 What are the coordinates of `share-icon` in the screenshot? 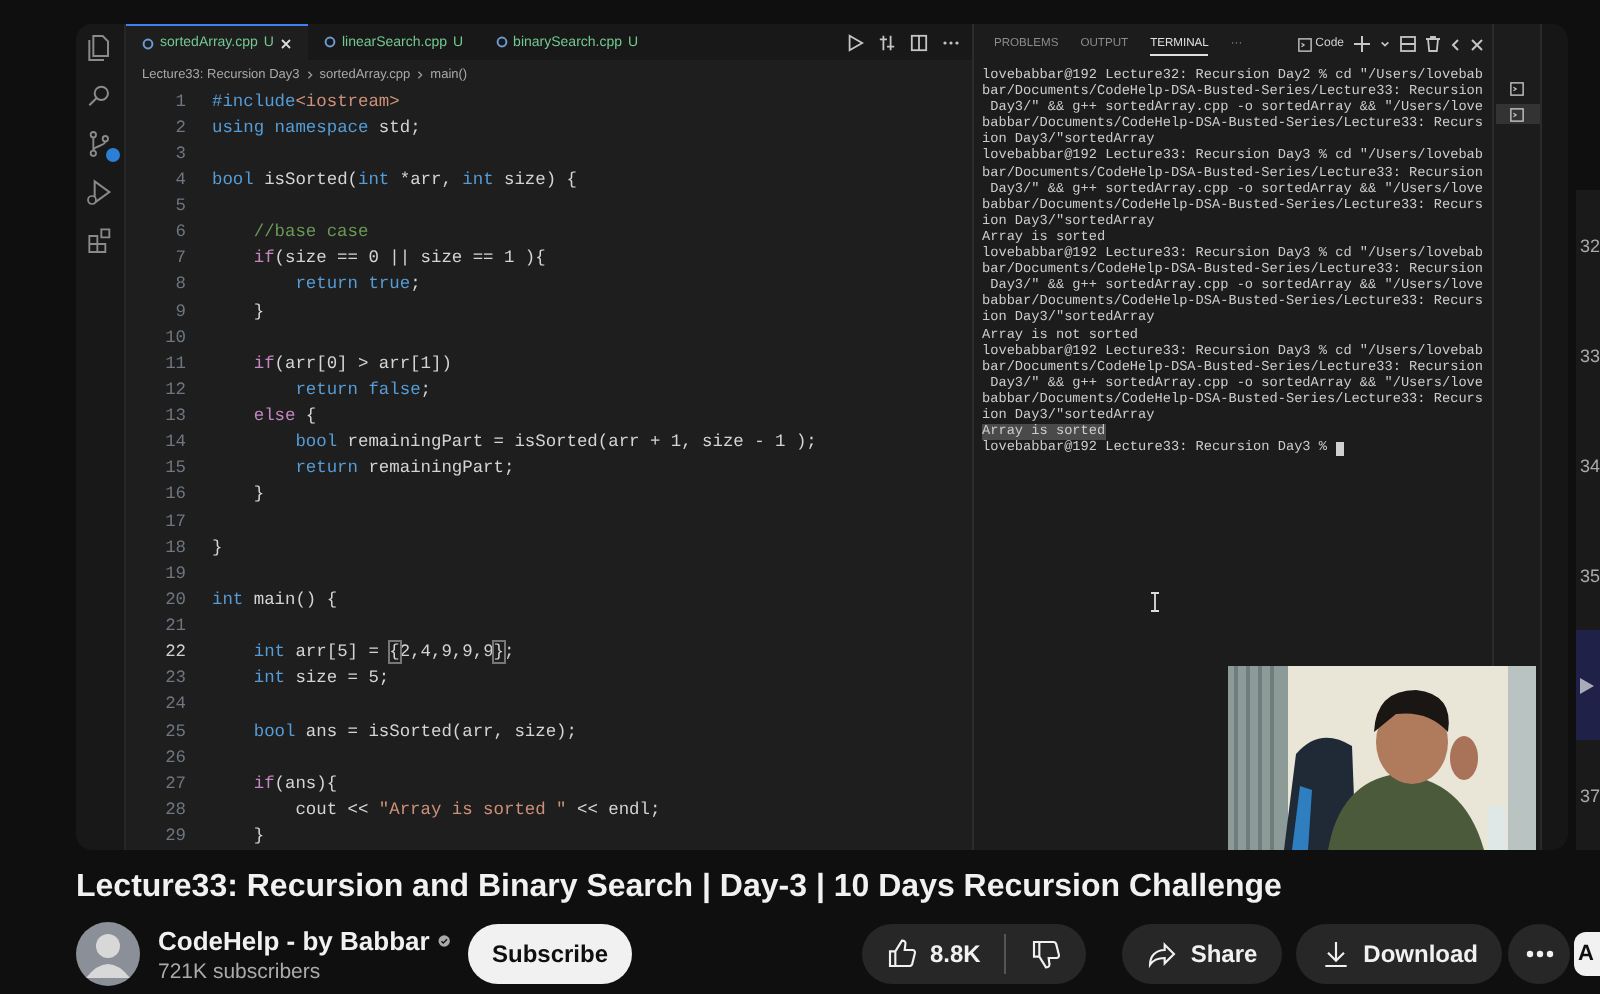 It's located at (1162, 954).